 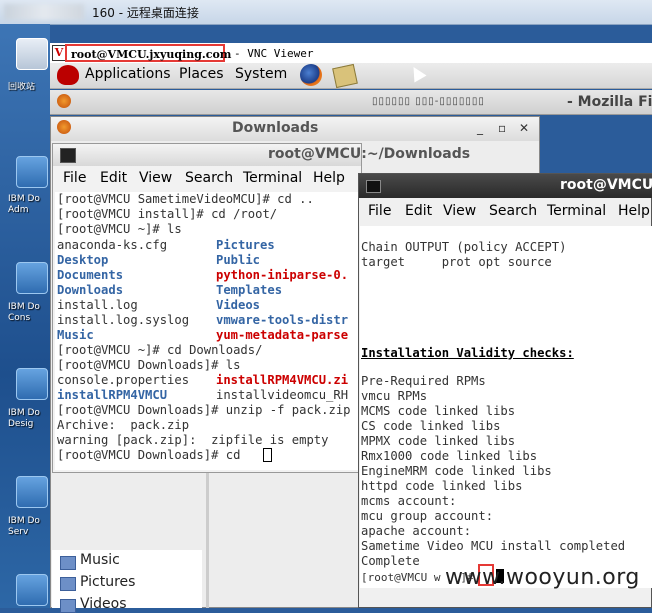 What do you see at coordinates (100, 560) in the screenshot?
I see `sidebar-item-music: Music` at bounding box center [100, 560].